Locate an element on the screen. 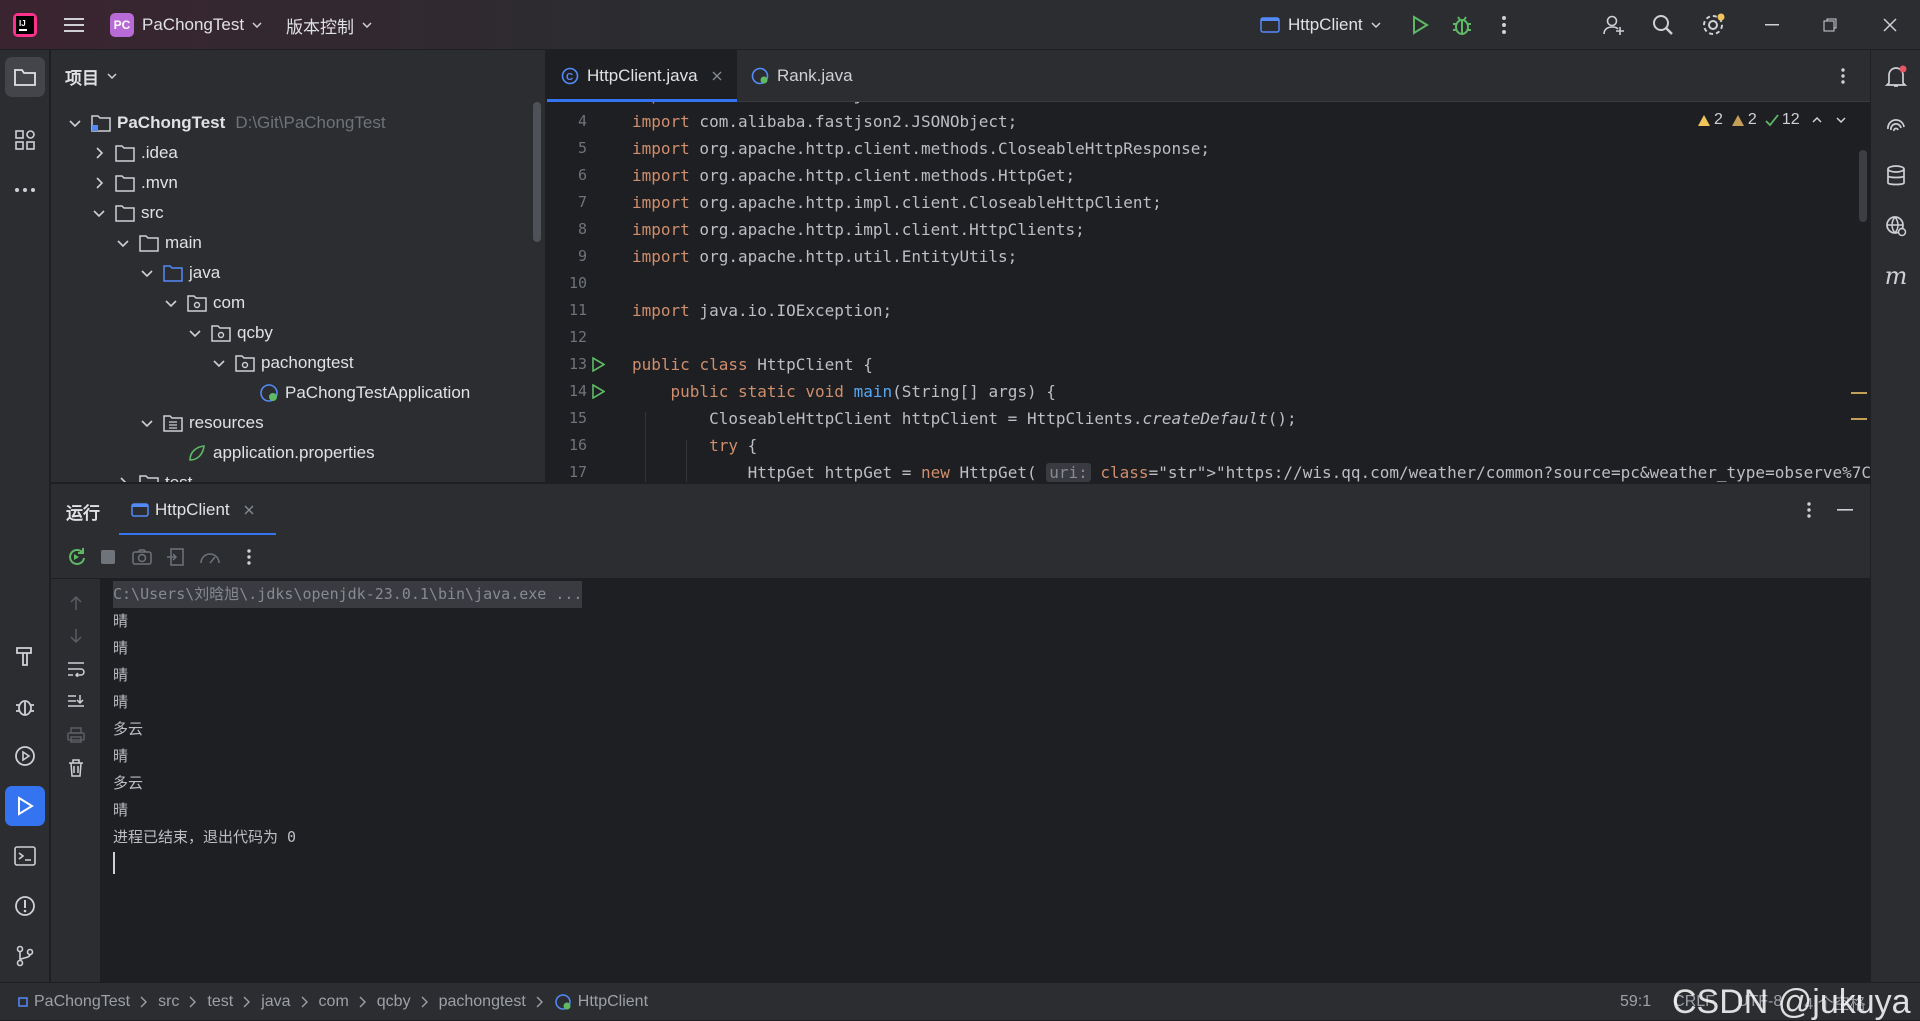 This screenshot has height=1021, width=1920. code-line: public class HttpClient { is located at coordinates (752, 364).